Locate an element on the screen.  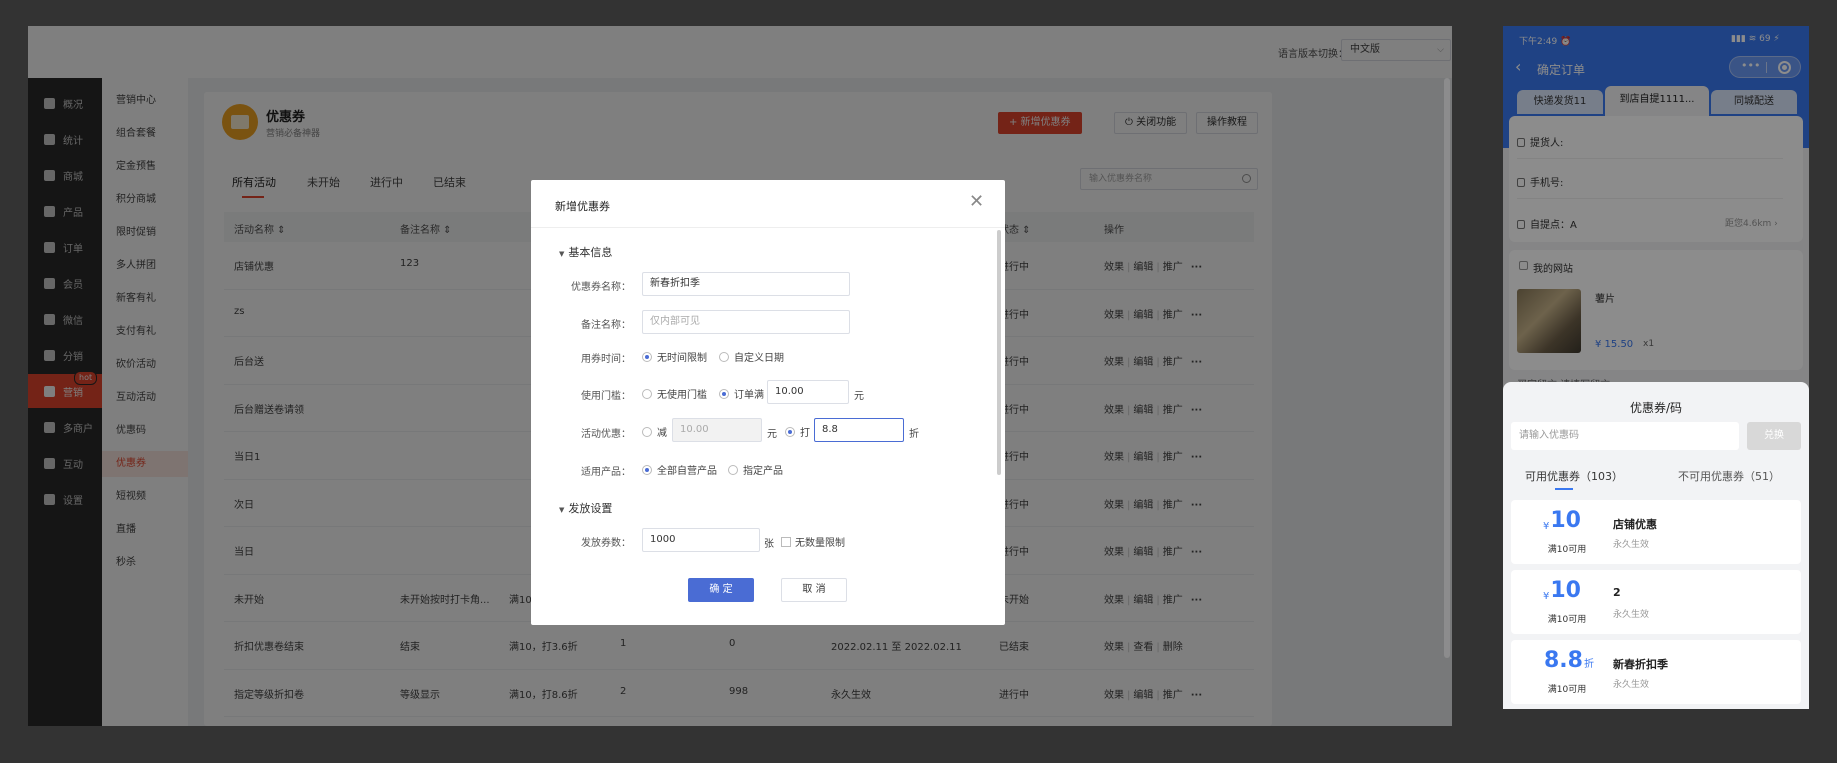
radio-label: 全部自营产品 is located at coordinates (687, 471).